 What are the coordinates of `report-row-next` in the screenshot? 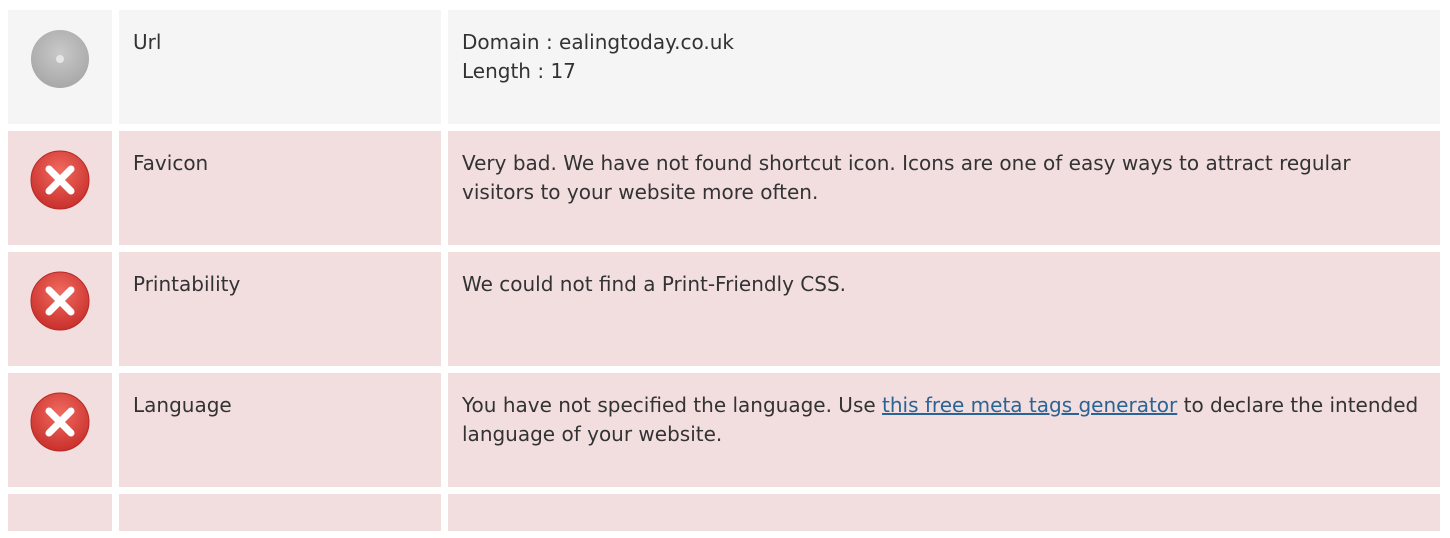 It's located at (724, 512).